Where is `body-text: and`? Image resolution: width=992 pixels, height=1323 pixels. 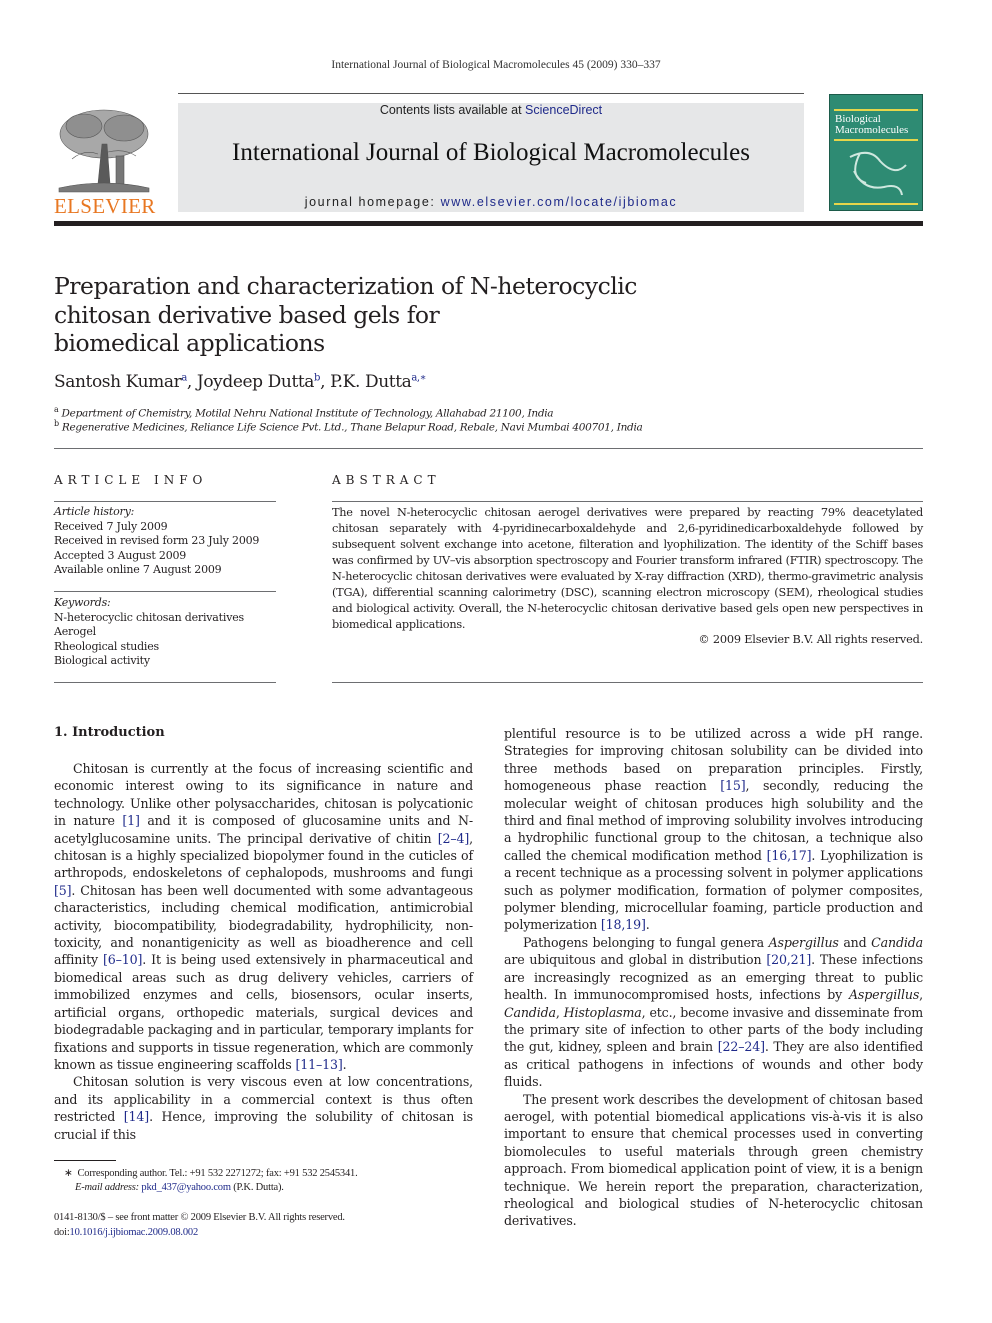
body-text: and is located at coordinates (855, 942).